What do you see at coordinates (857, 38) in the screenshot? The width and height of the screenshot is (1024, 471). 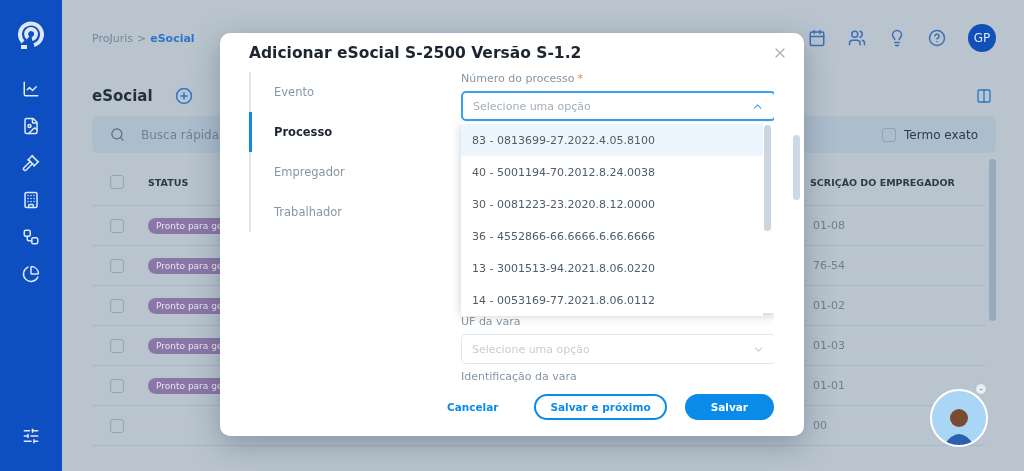 I see `users-icon` at bounding box center [857, 38].